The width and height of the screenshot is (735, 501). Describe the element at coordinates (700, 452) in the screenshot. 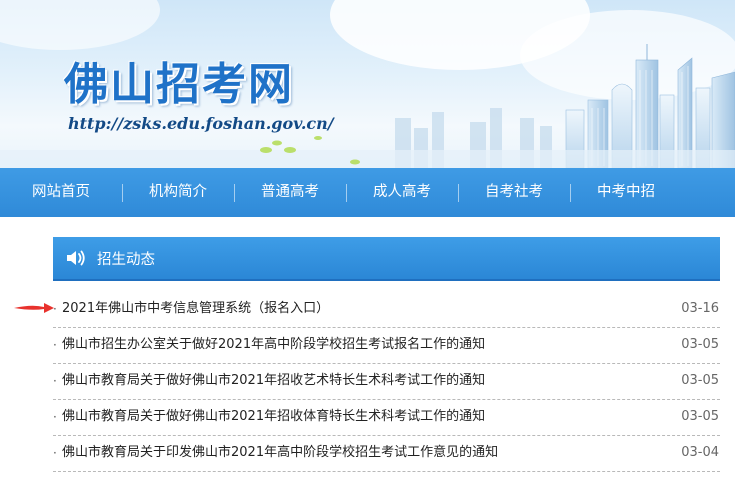

I see `news-date: 03-04` at that location.